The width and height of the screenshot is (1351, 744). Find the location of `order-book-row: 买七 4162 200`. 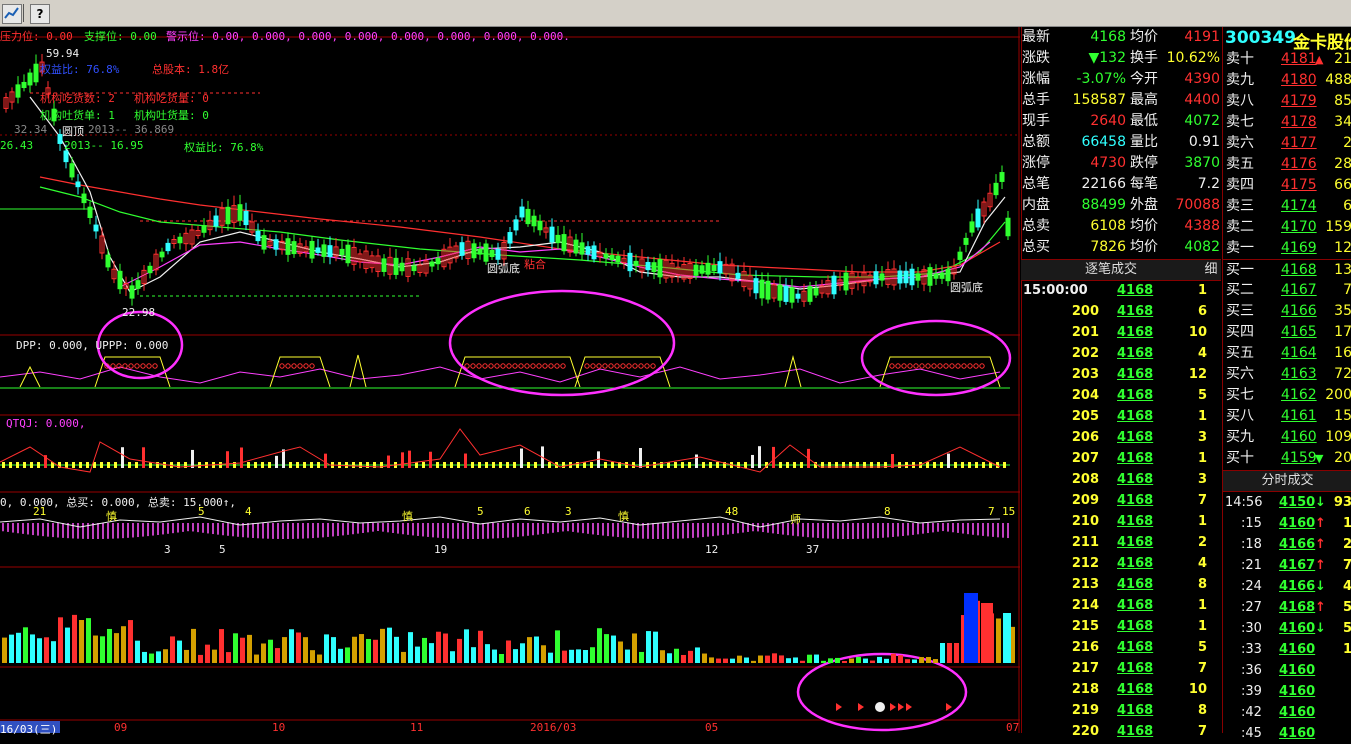

order-book-row: 买七 4162 200 is located at coordinates (1287, 395).